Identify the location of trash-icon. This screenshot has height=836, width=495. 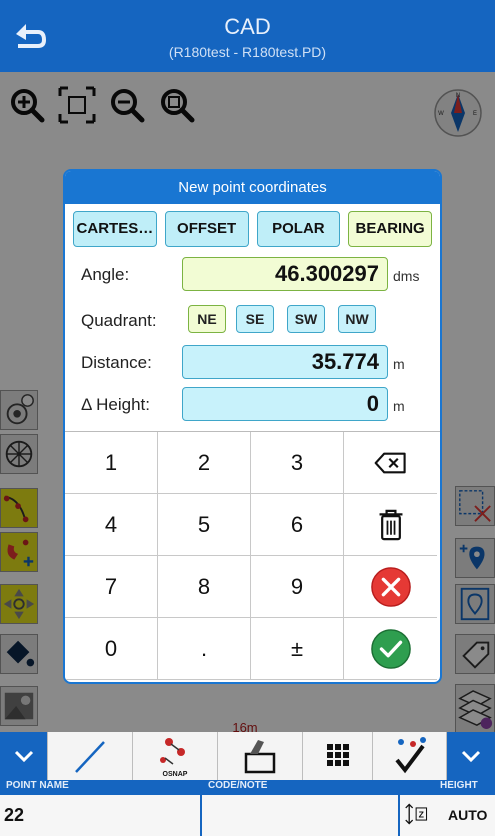
(390, 525).